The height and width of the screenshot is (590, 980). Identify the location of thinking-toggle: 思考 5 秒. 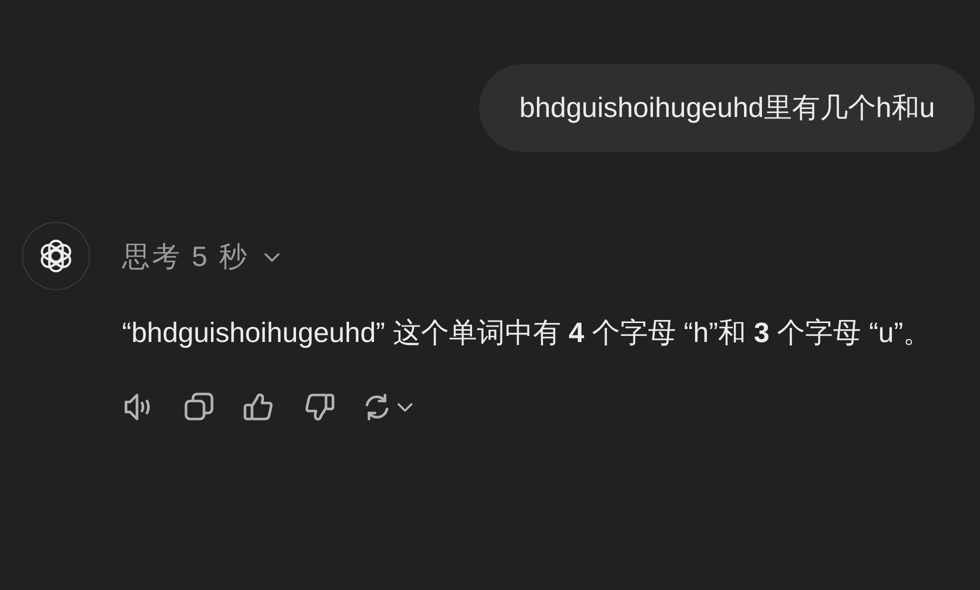
(203, 257).